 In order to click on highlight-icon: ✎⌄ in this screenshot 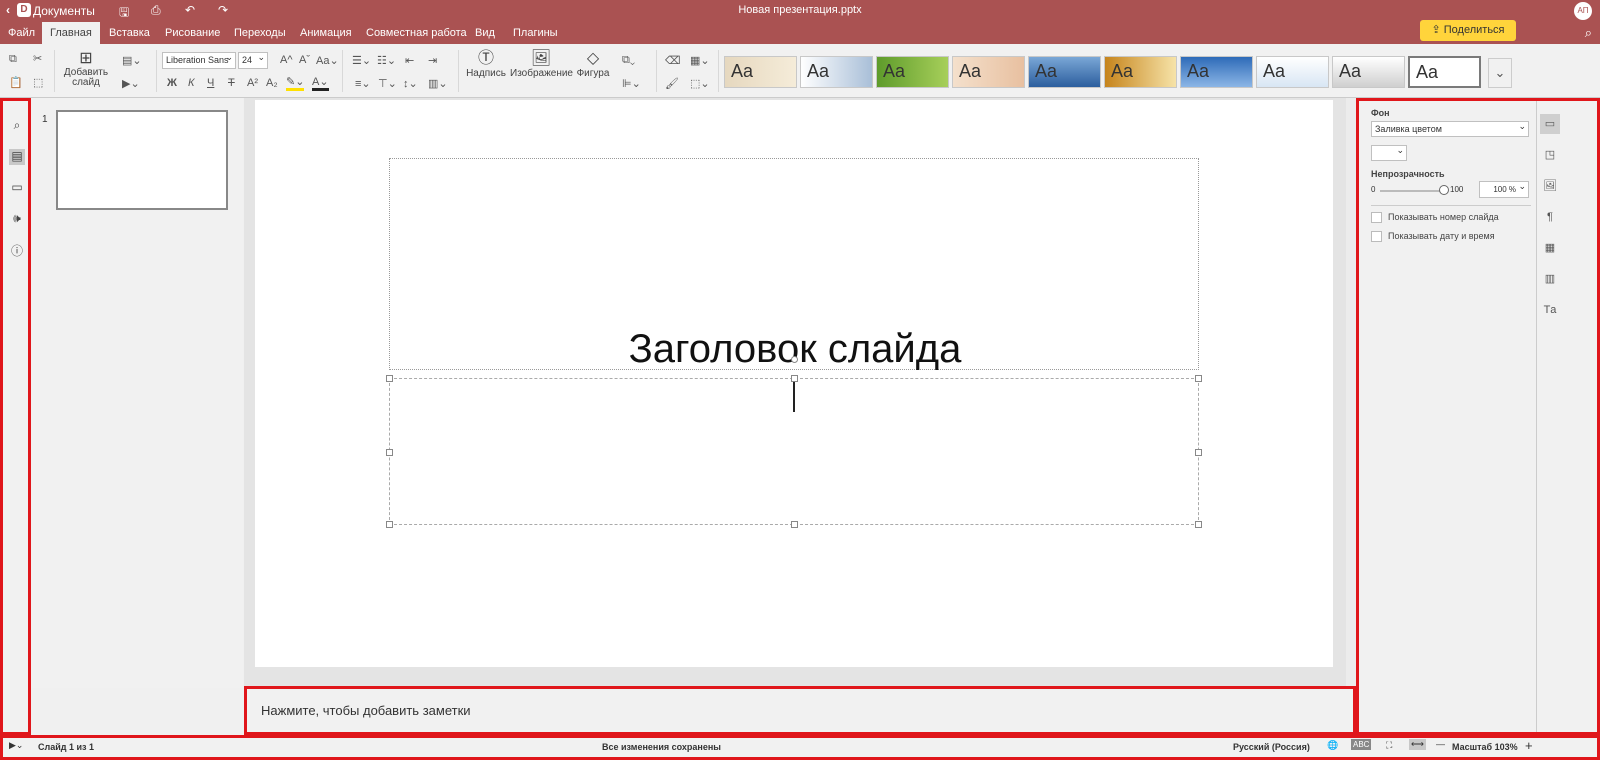, I will do `click(295, 83)`.